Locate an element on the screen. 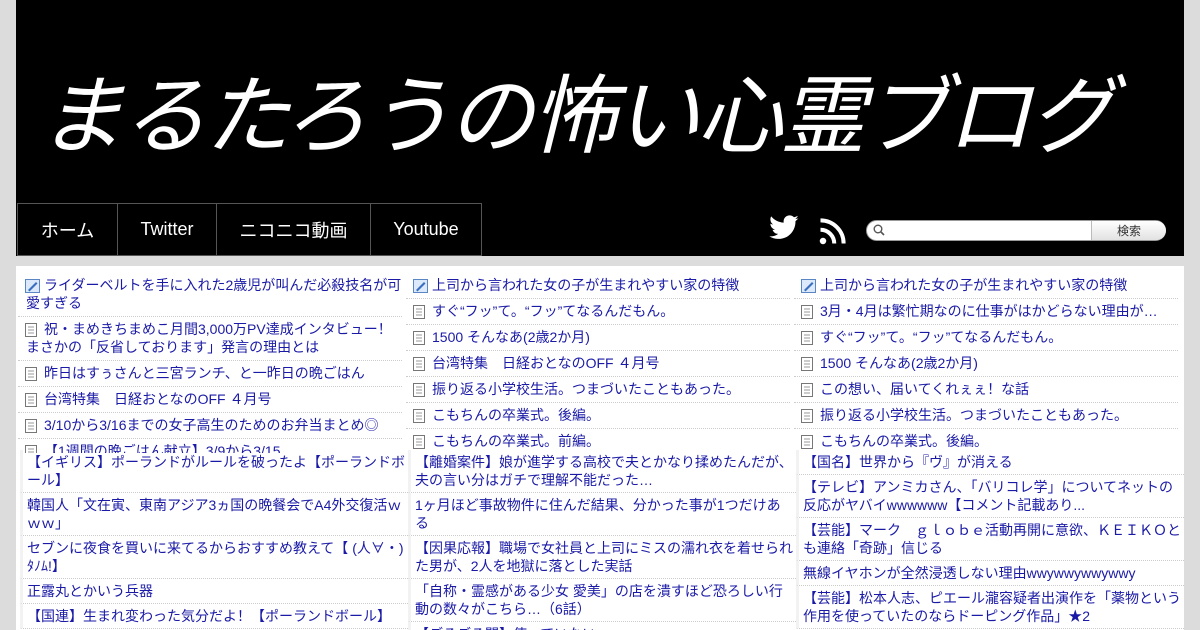 This screenshot has height=630, width=1200. antenna-item: 【イギリス】ポーランドがルールを破ったよ【ポーランドボール】 is located at coordinates (214, 471).